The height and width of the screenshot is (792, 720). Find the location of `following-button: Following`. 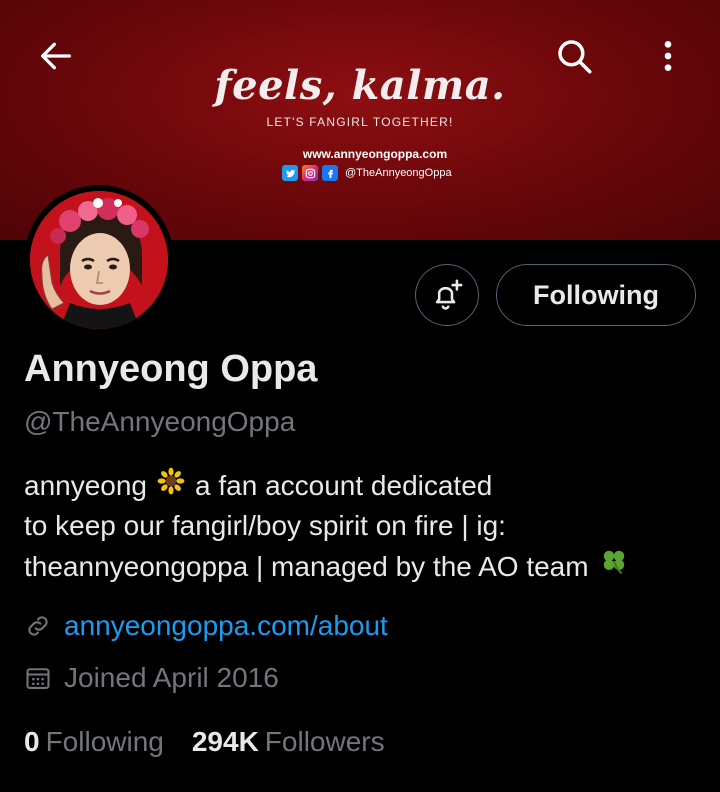

following-button: Following is located at coordinates (596, 295).